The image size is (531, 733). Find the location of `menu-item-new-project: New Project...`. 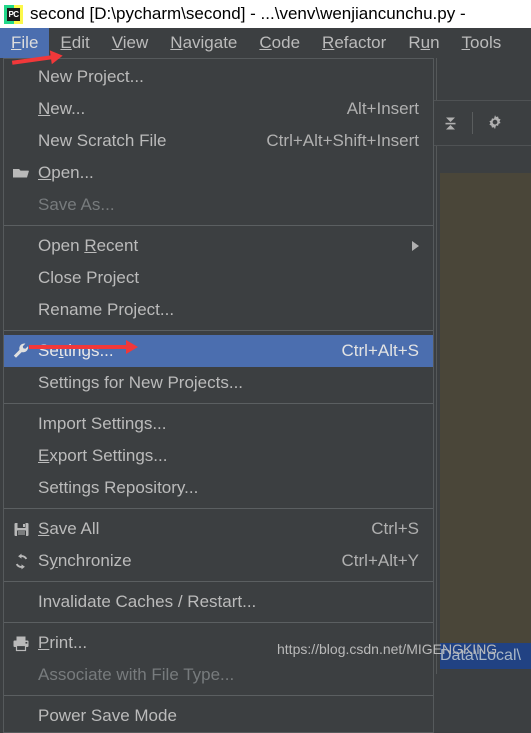

menu-item-new-project: New Project... is located at coordinates (218, 77).